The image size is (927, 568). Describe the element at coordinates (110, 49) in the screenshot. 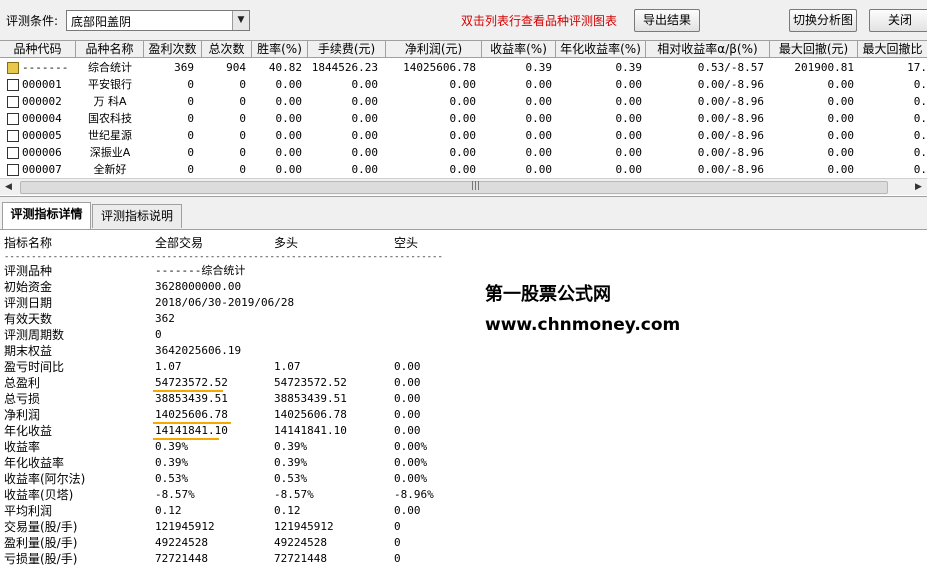

I see `col-name: 品种名称` at that location.